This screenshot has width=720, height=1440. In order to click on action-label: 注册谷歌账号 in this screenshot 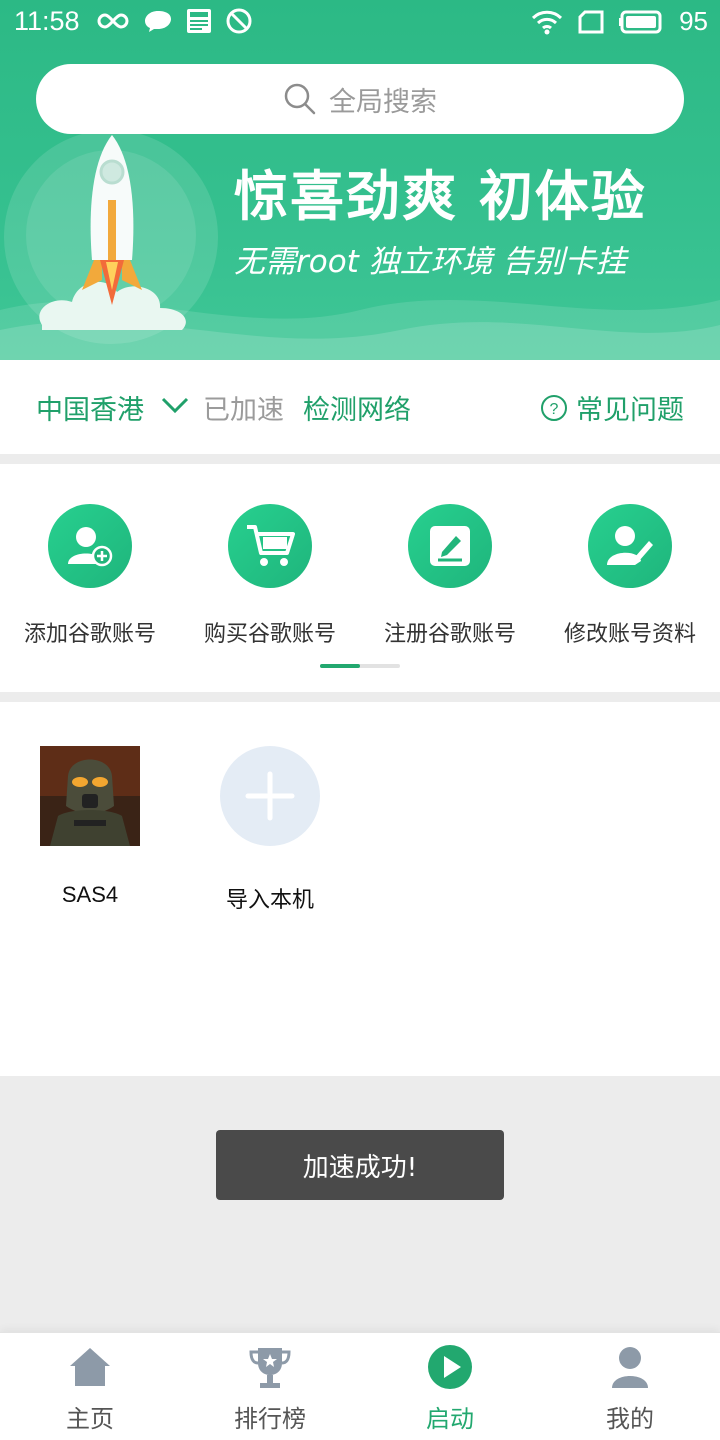, I will do `click(449, 634)`.